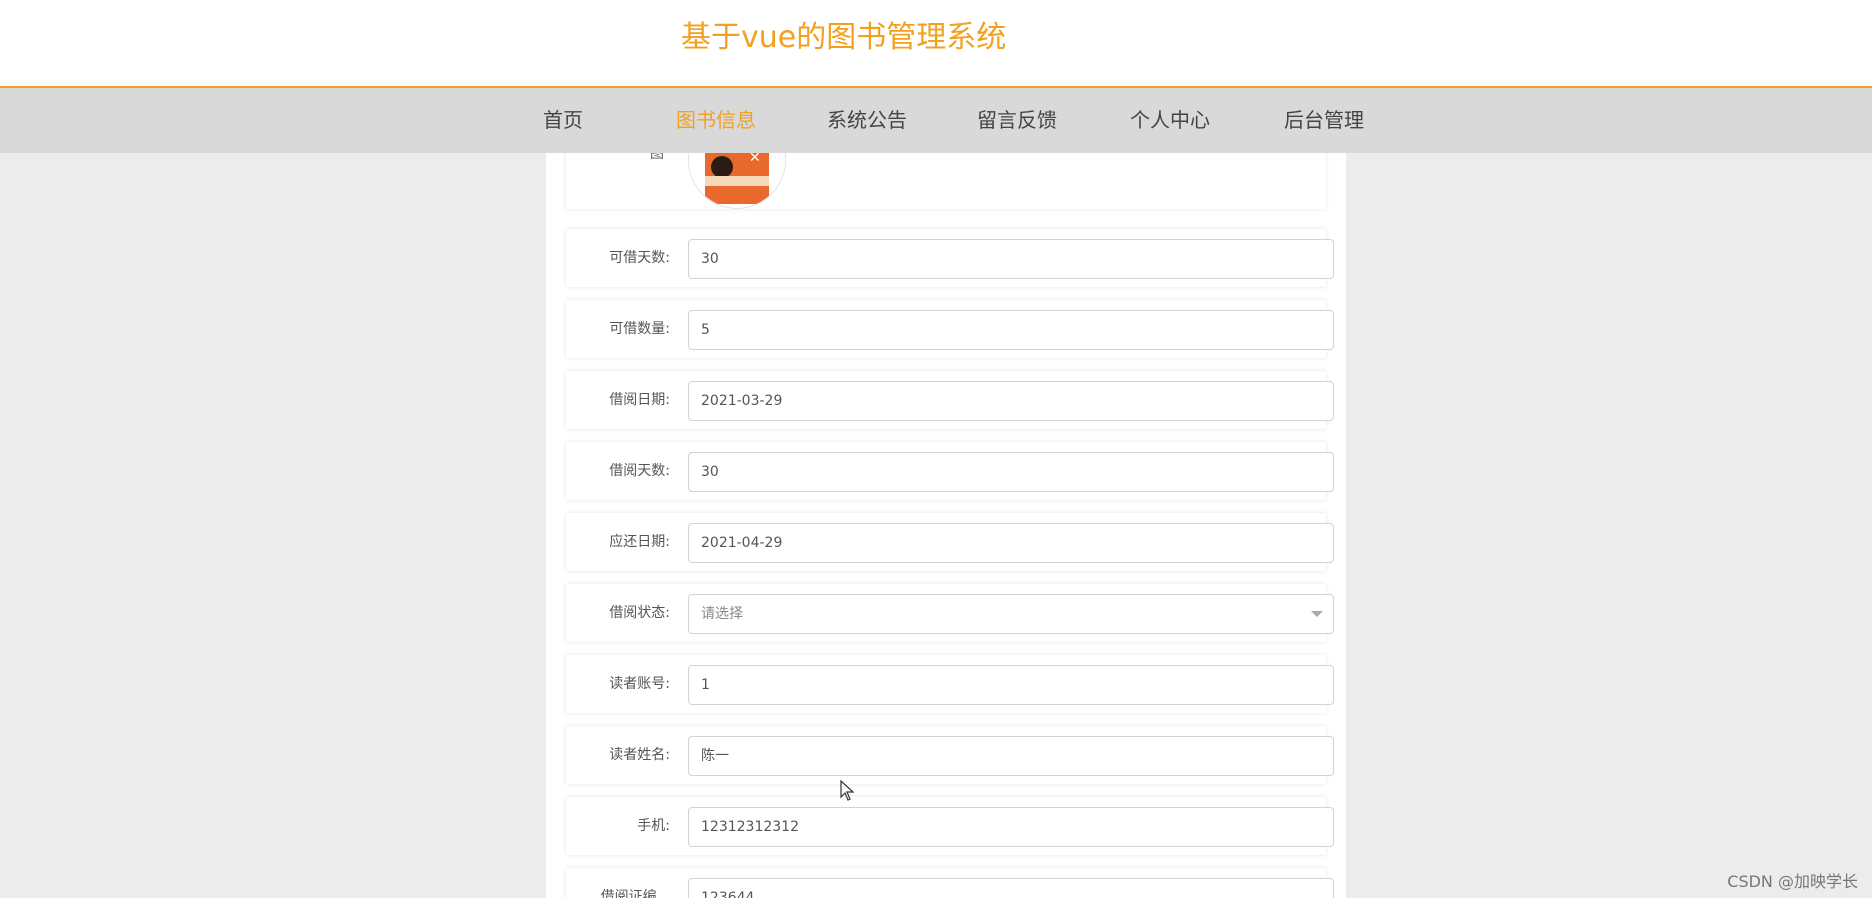  What do you see at coordinates (1792, 881) in the screenshot?
I see `watermark: CSDN @加映学长` at bounding box center [1792, 881].